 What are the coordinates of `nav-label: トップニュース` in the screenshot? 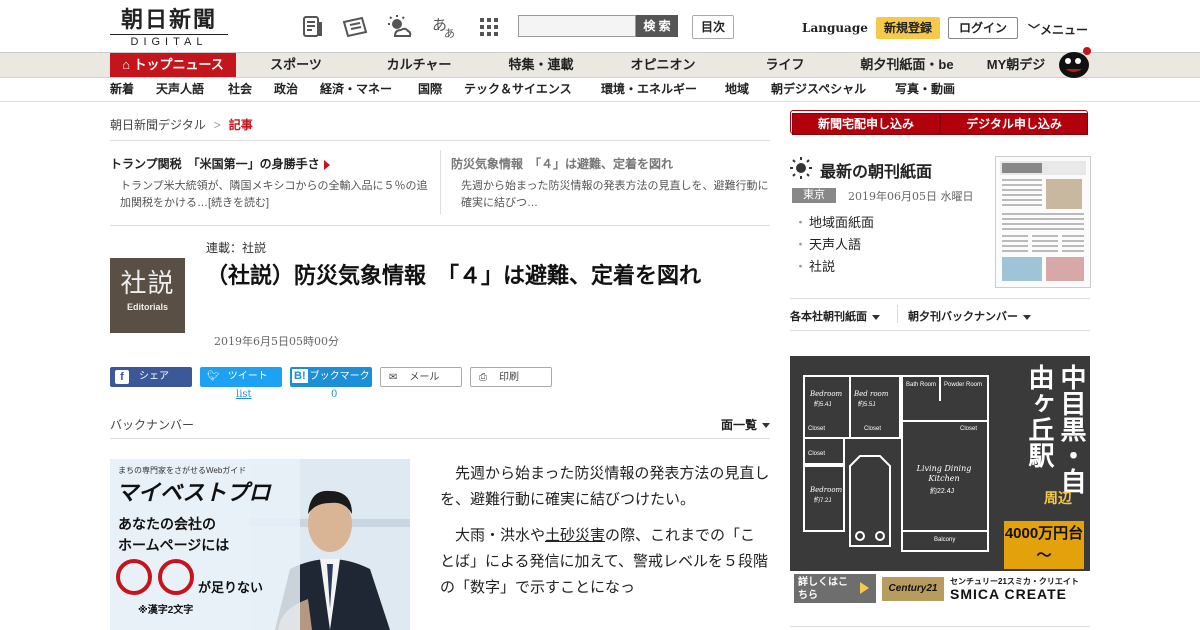 It's located at (178, 64).